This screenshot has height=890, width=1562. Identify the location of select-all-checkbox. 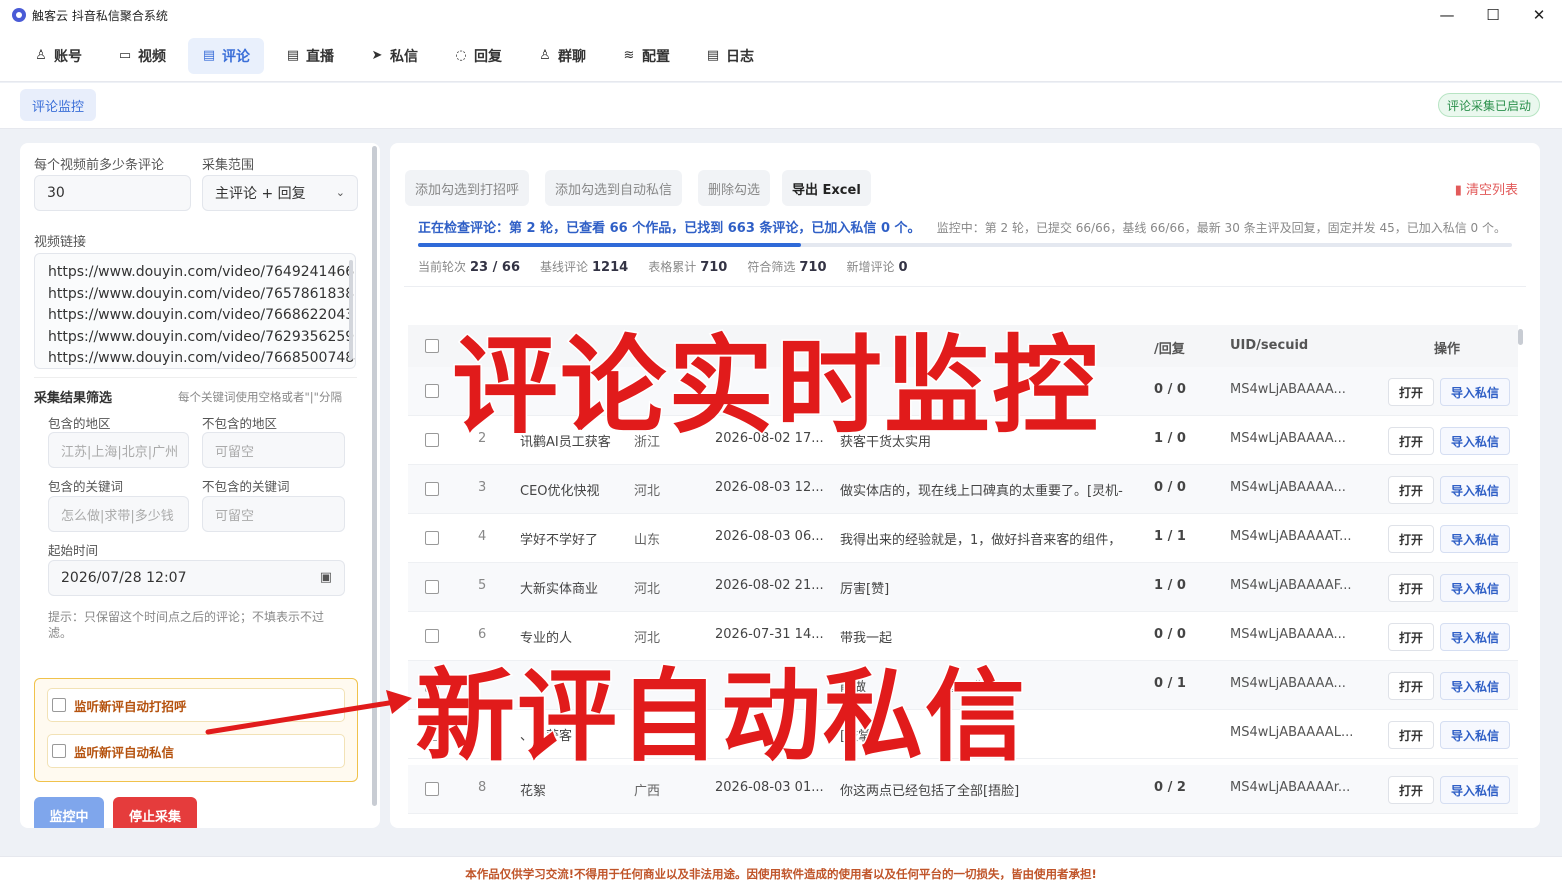
(432, 346).